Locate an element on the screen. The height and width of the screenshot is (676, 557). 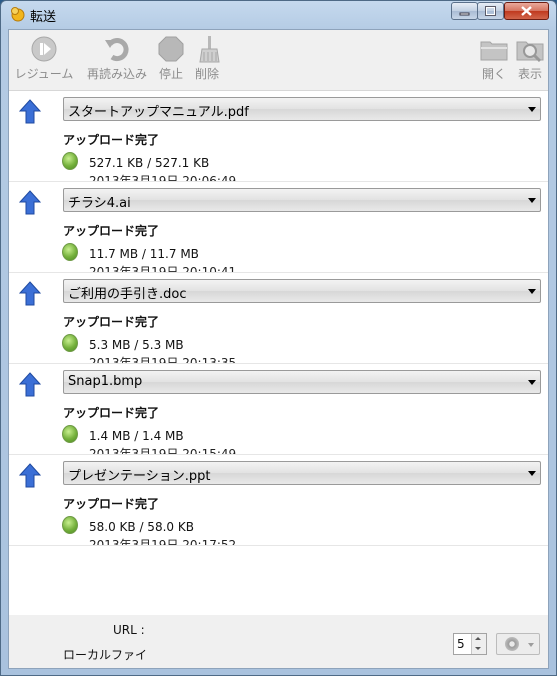
transfer-size: 1.4 MB / 1.4 MB is located at coordinates (136, 436).